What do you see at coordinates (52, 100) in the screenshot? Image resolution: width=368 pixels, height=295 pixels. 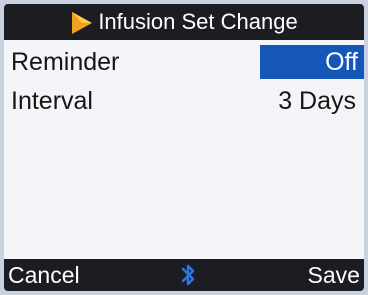 I see `interval-label: Interval` at bounding box center [52, 100].